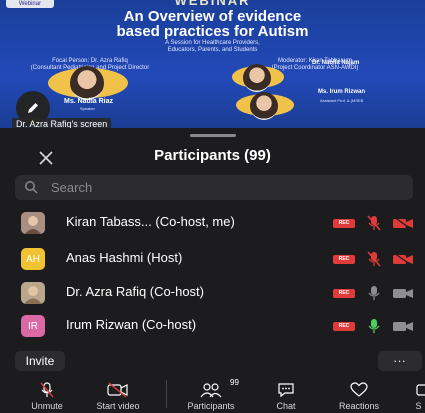 The width and height of the screenshot is (425, 413). Describe the element at coordinates (359, 389) in the screenshot. I see `heart-icon` at that location.